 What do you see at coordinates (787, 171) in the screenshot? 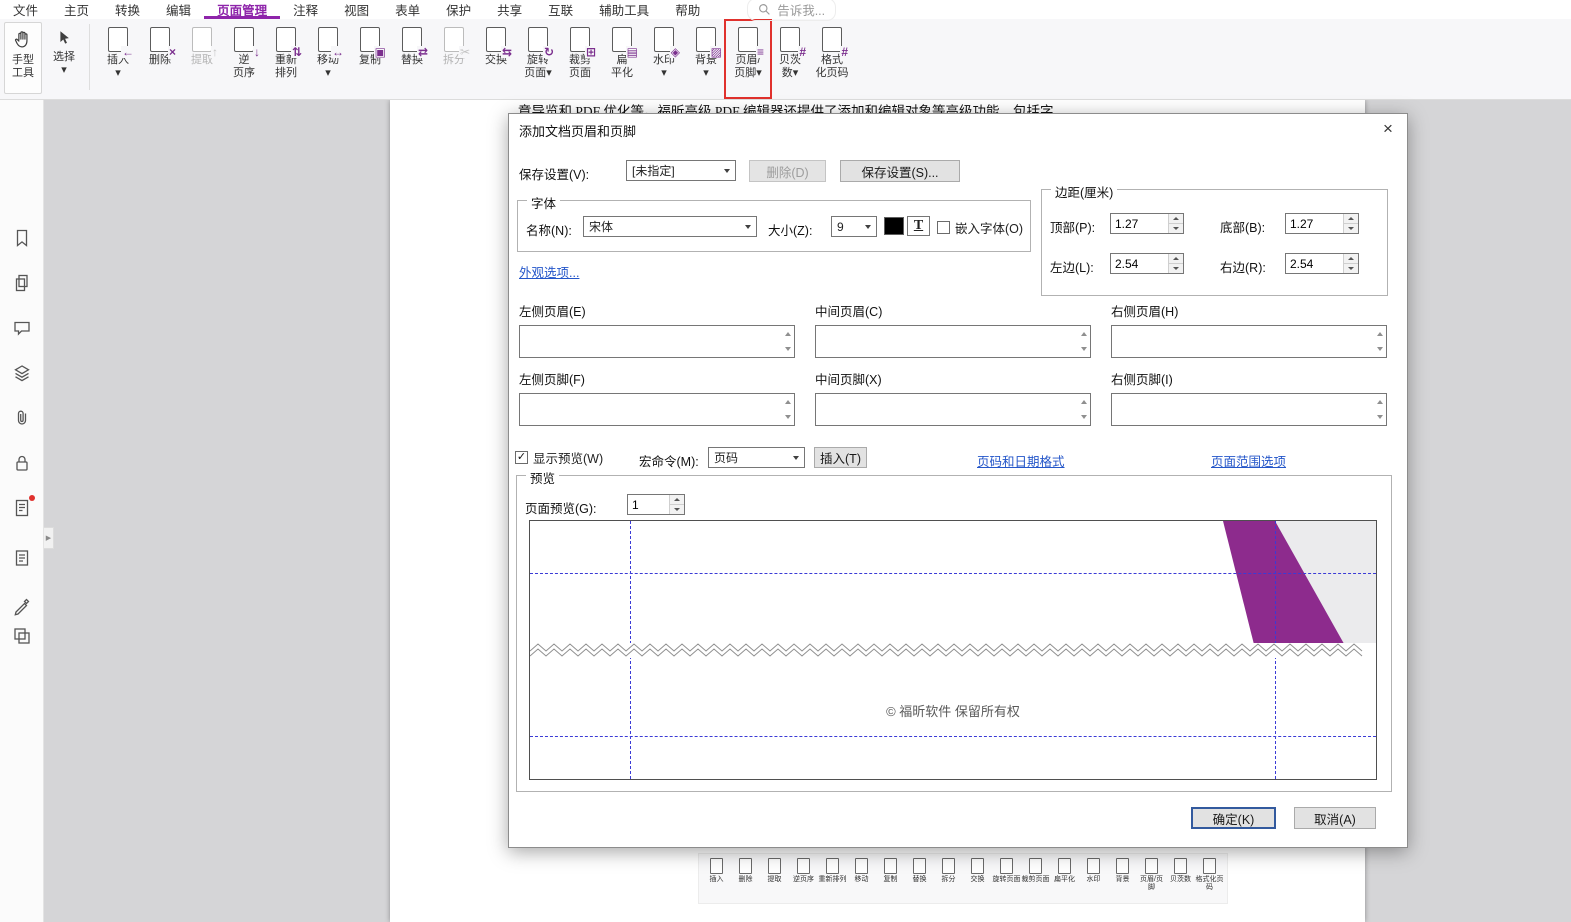
I see `delete-setting-button: 删除(D)` at bounding box center [787, 171].